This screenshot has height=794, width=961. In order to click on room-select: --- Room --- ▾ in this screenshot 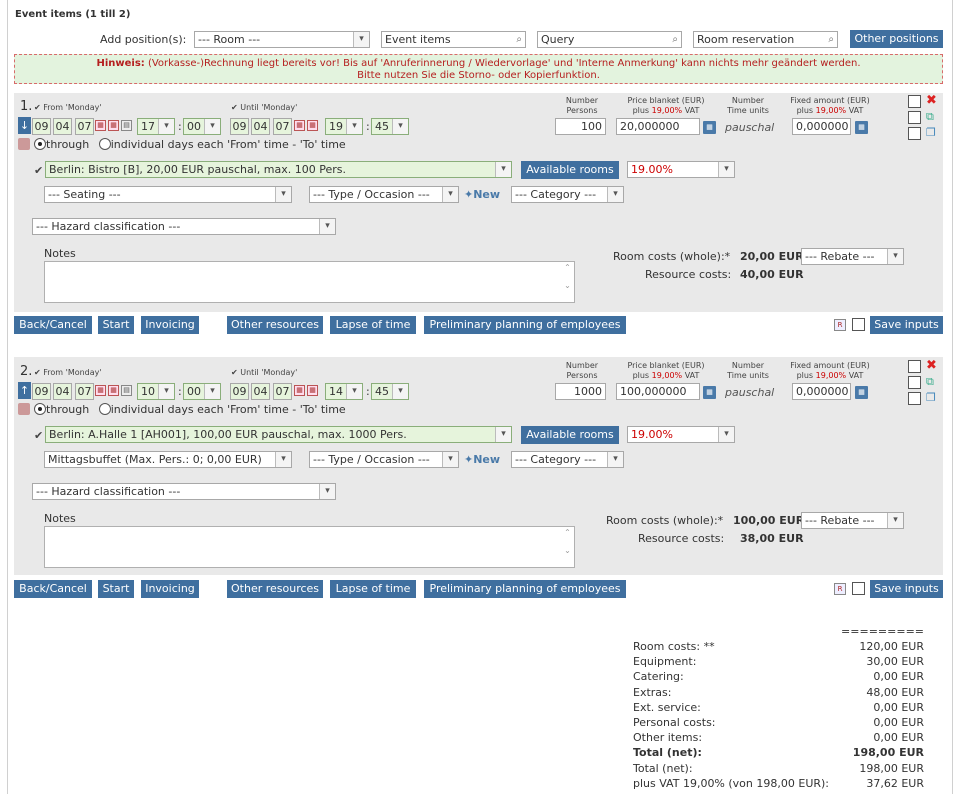, I will do `click(282, 39)`.